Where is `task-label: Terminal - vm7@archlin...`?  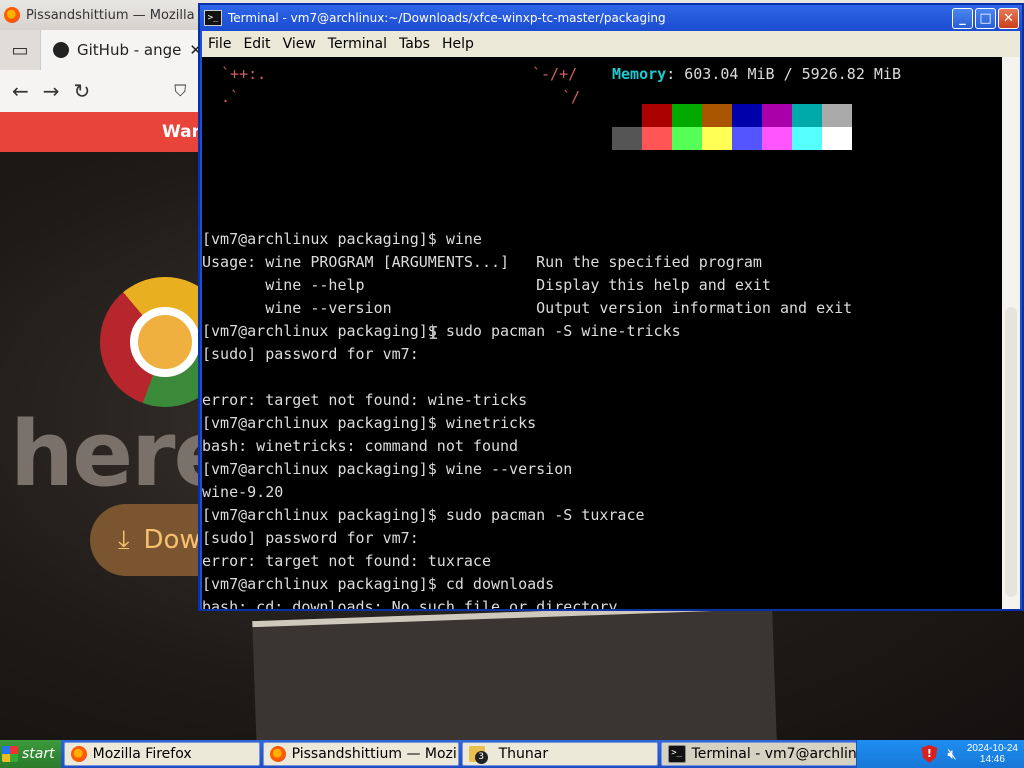 task-label: Terminal - vm7@archlin... is located at coordinates (774, 754).